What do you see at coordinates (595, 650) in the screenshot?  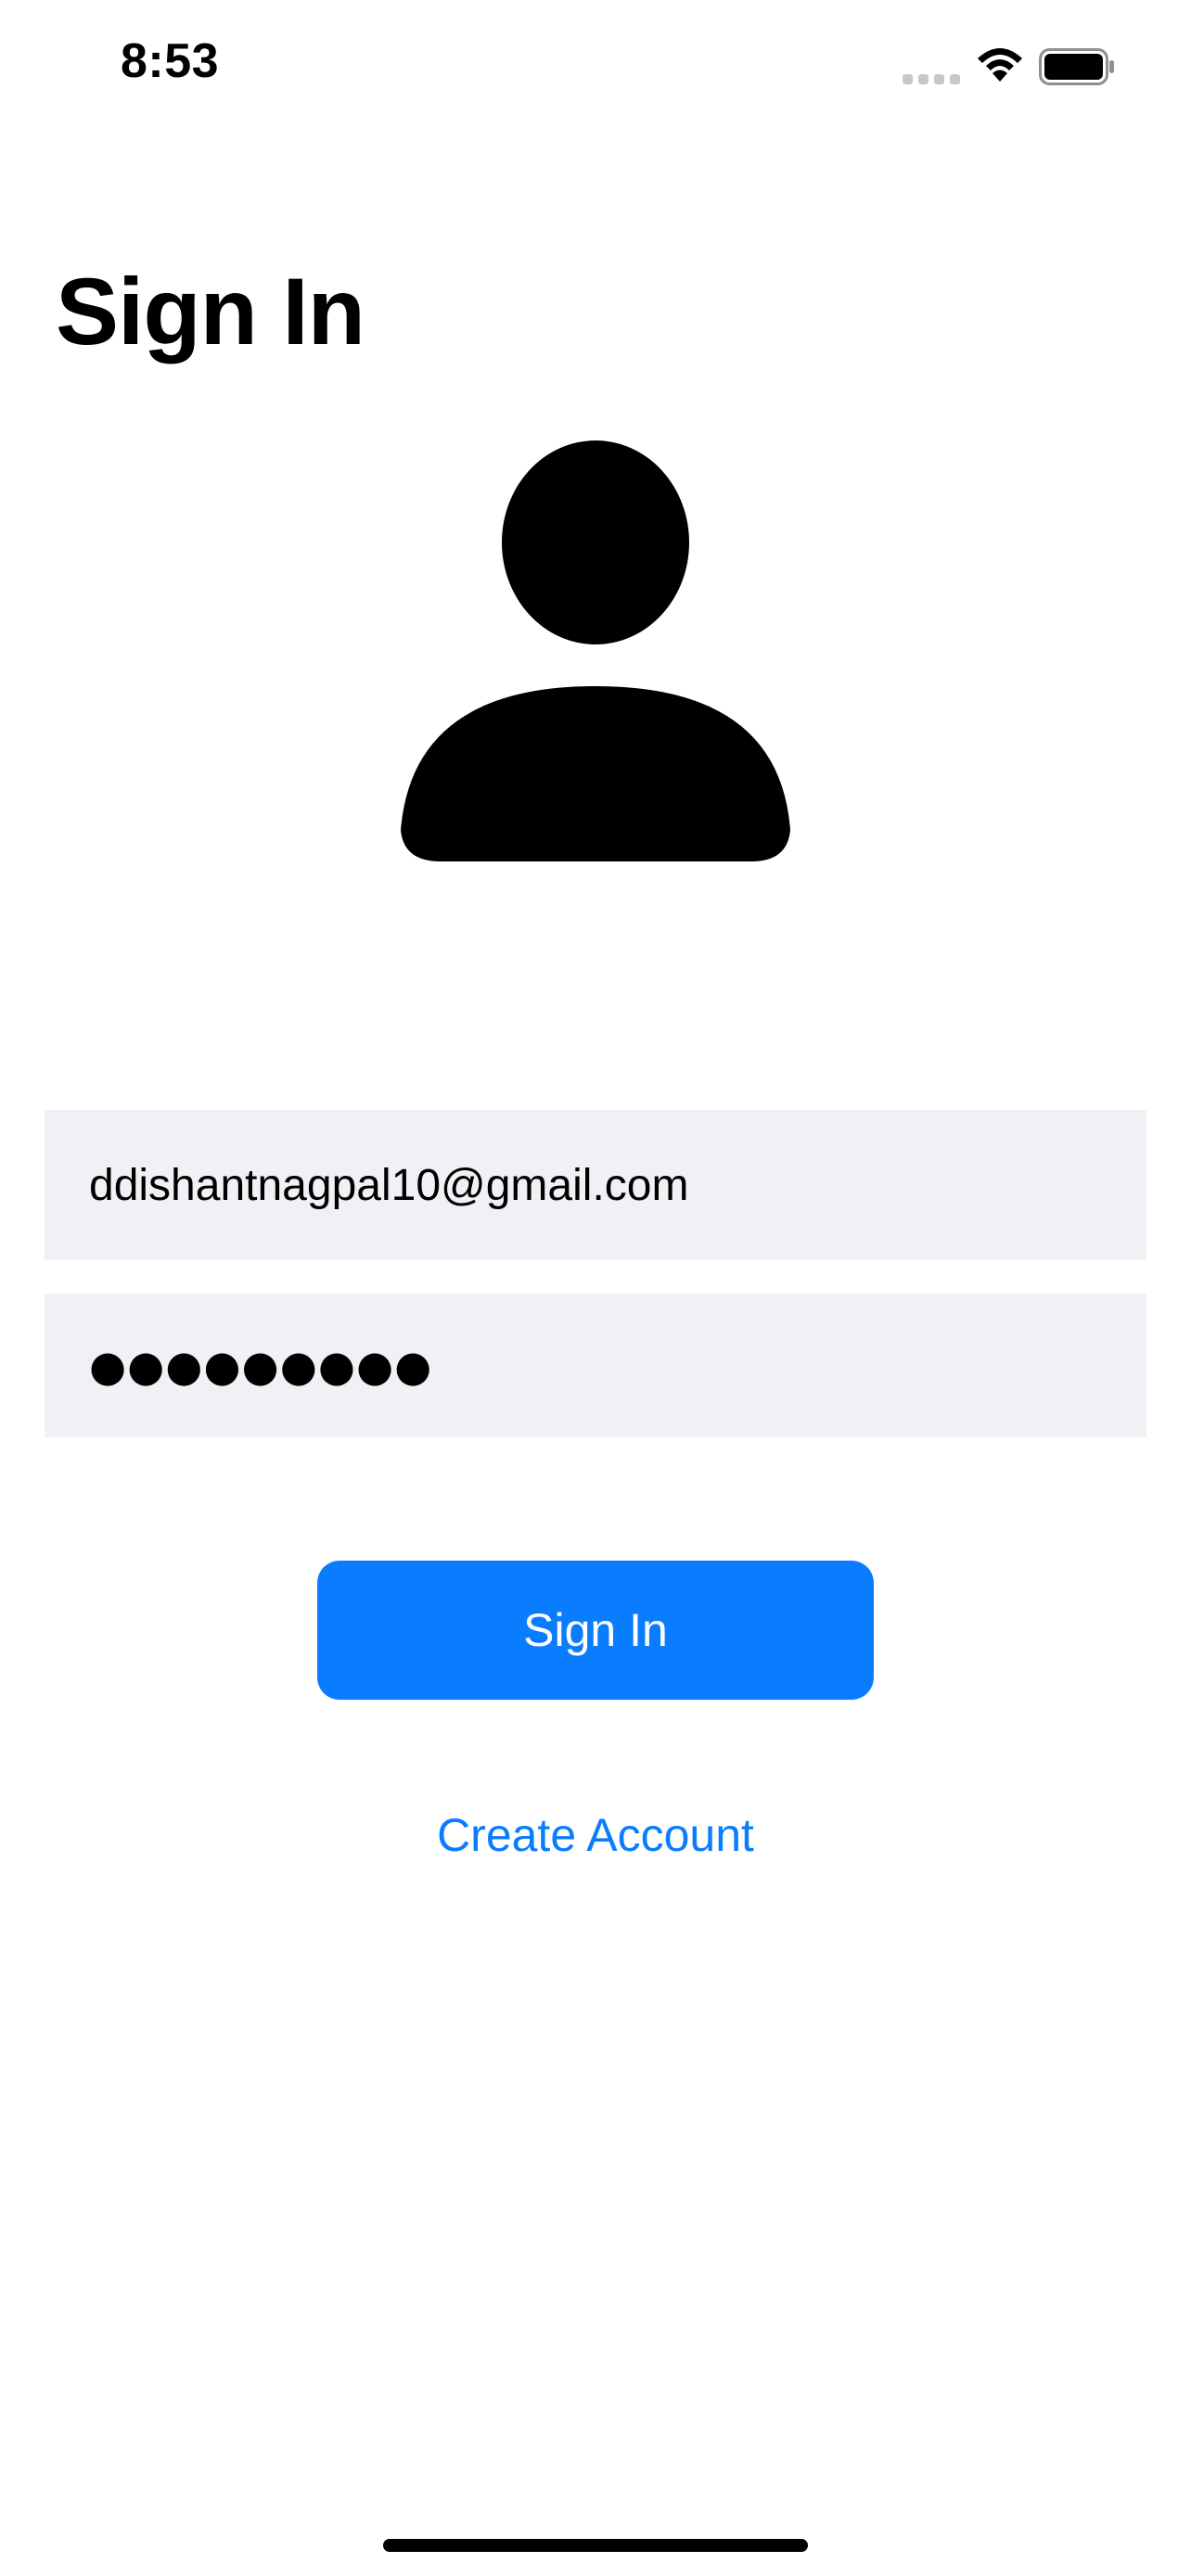 I see `person-icon` at bounding box center [595, 650].